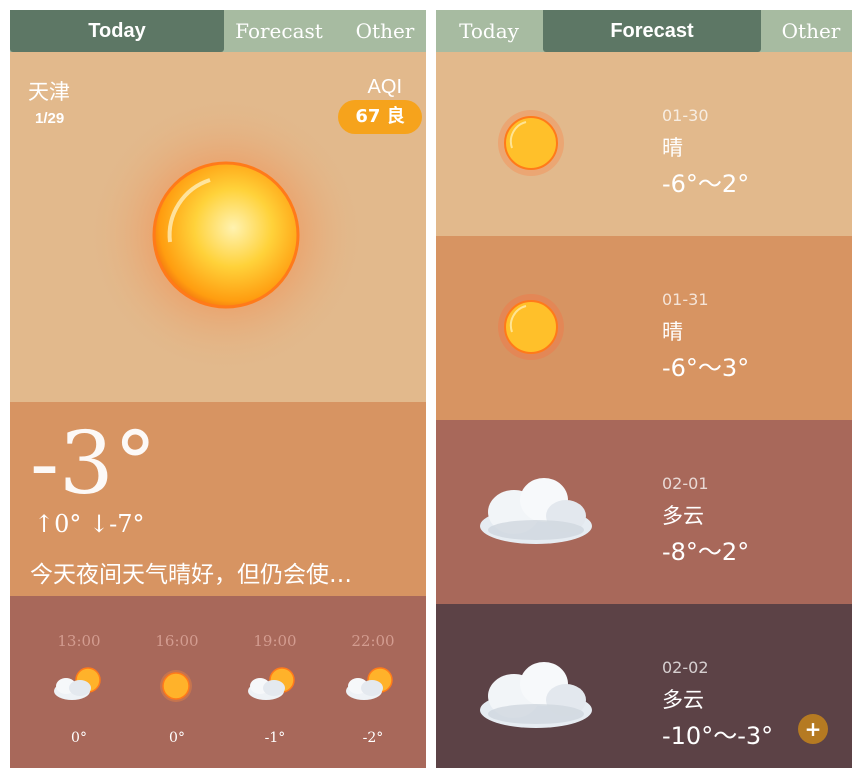  I want to click on forecast-day: 02-02 多云 -10°～-3°, so click(644, 686).